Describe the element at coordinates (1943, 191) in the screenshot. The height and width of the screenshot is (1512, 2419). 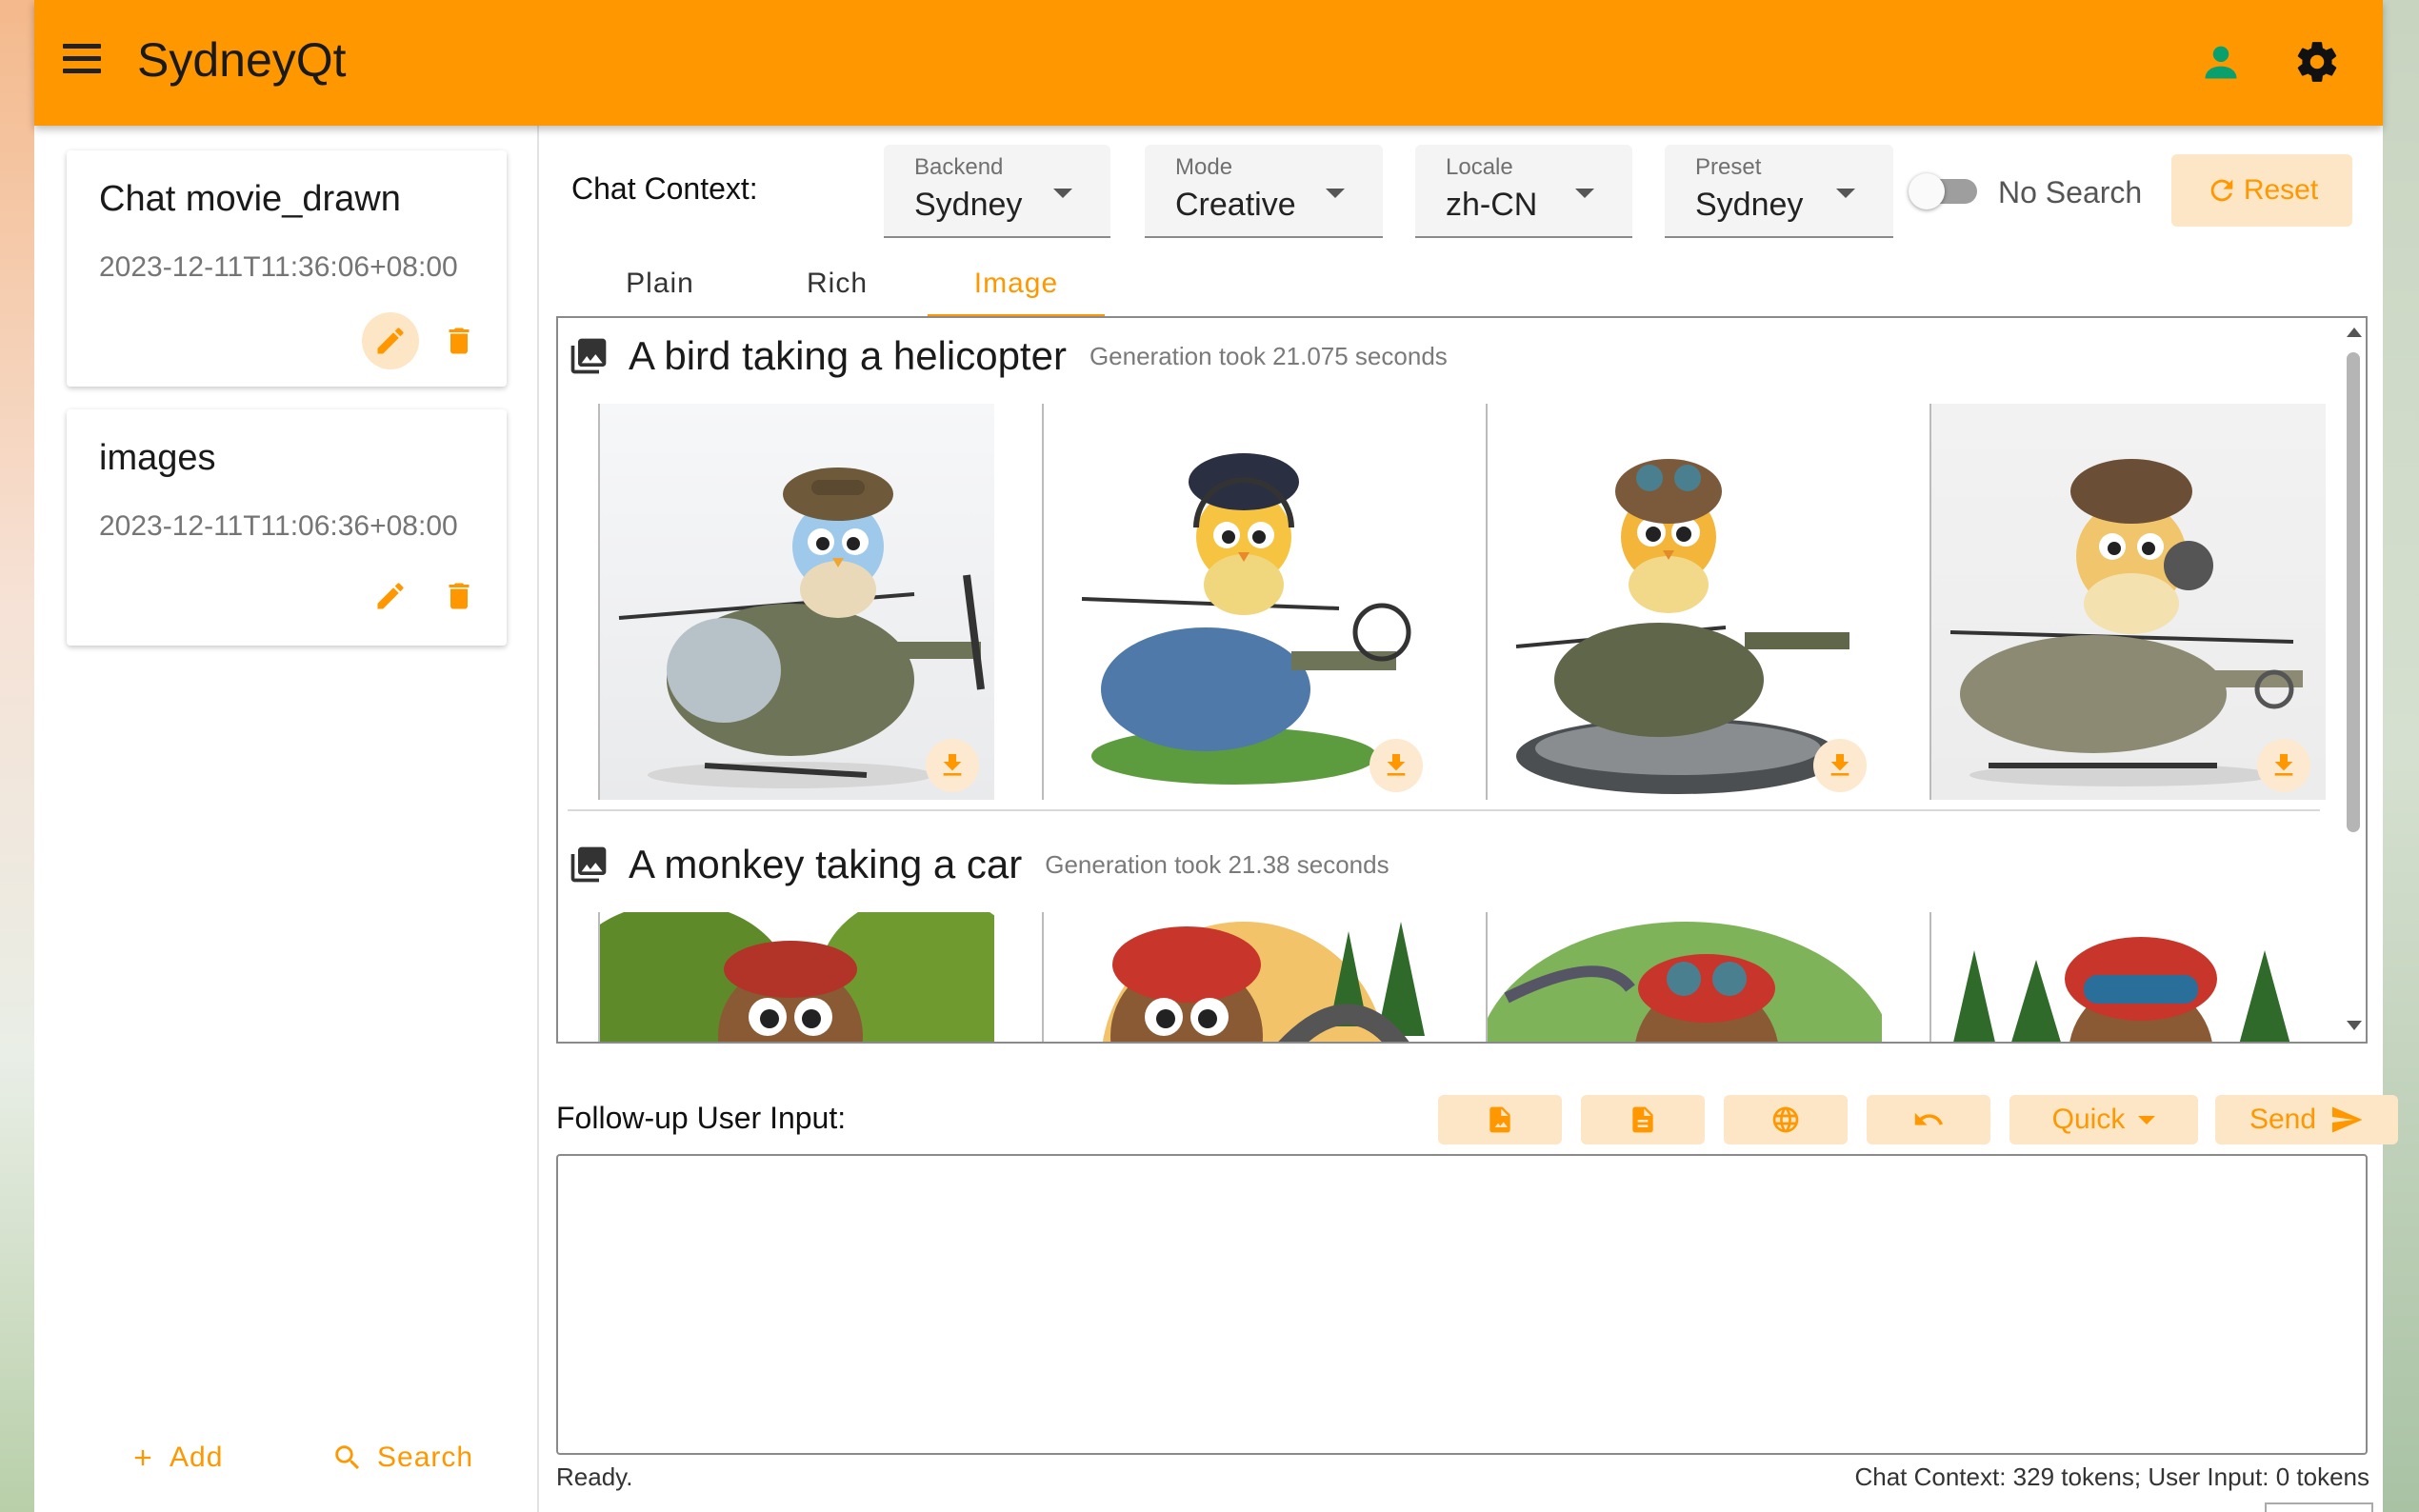
I see `no-search-toggle` at that location.